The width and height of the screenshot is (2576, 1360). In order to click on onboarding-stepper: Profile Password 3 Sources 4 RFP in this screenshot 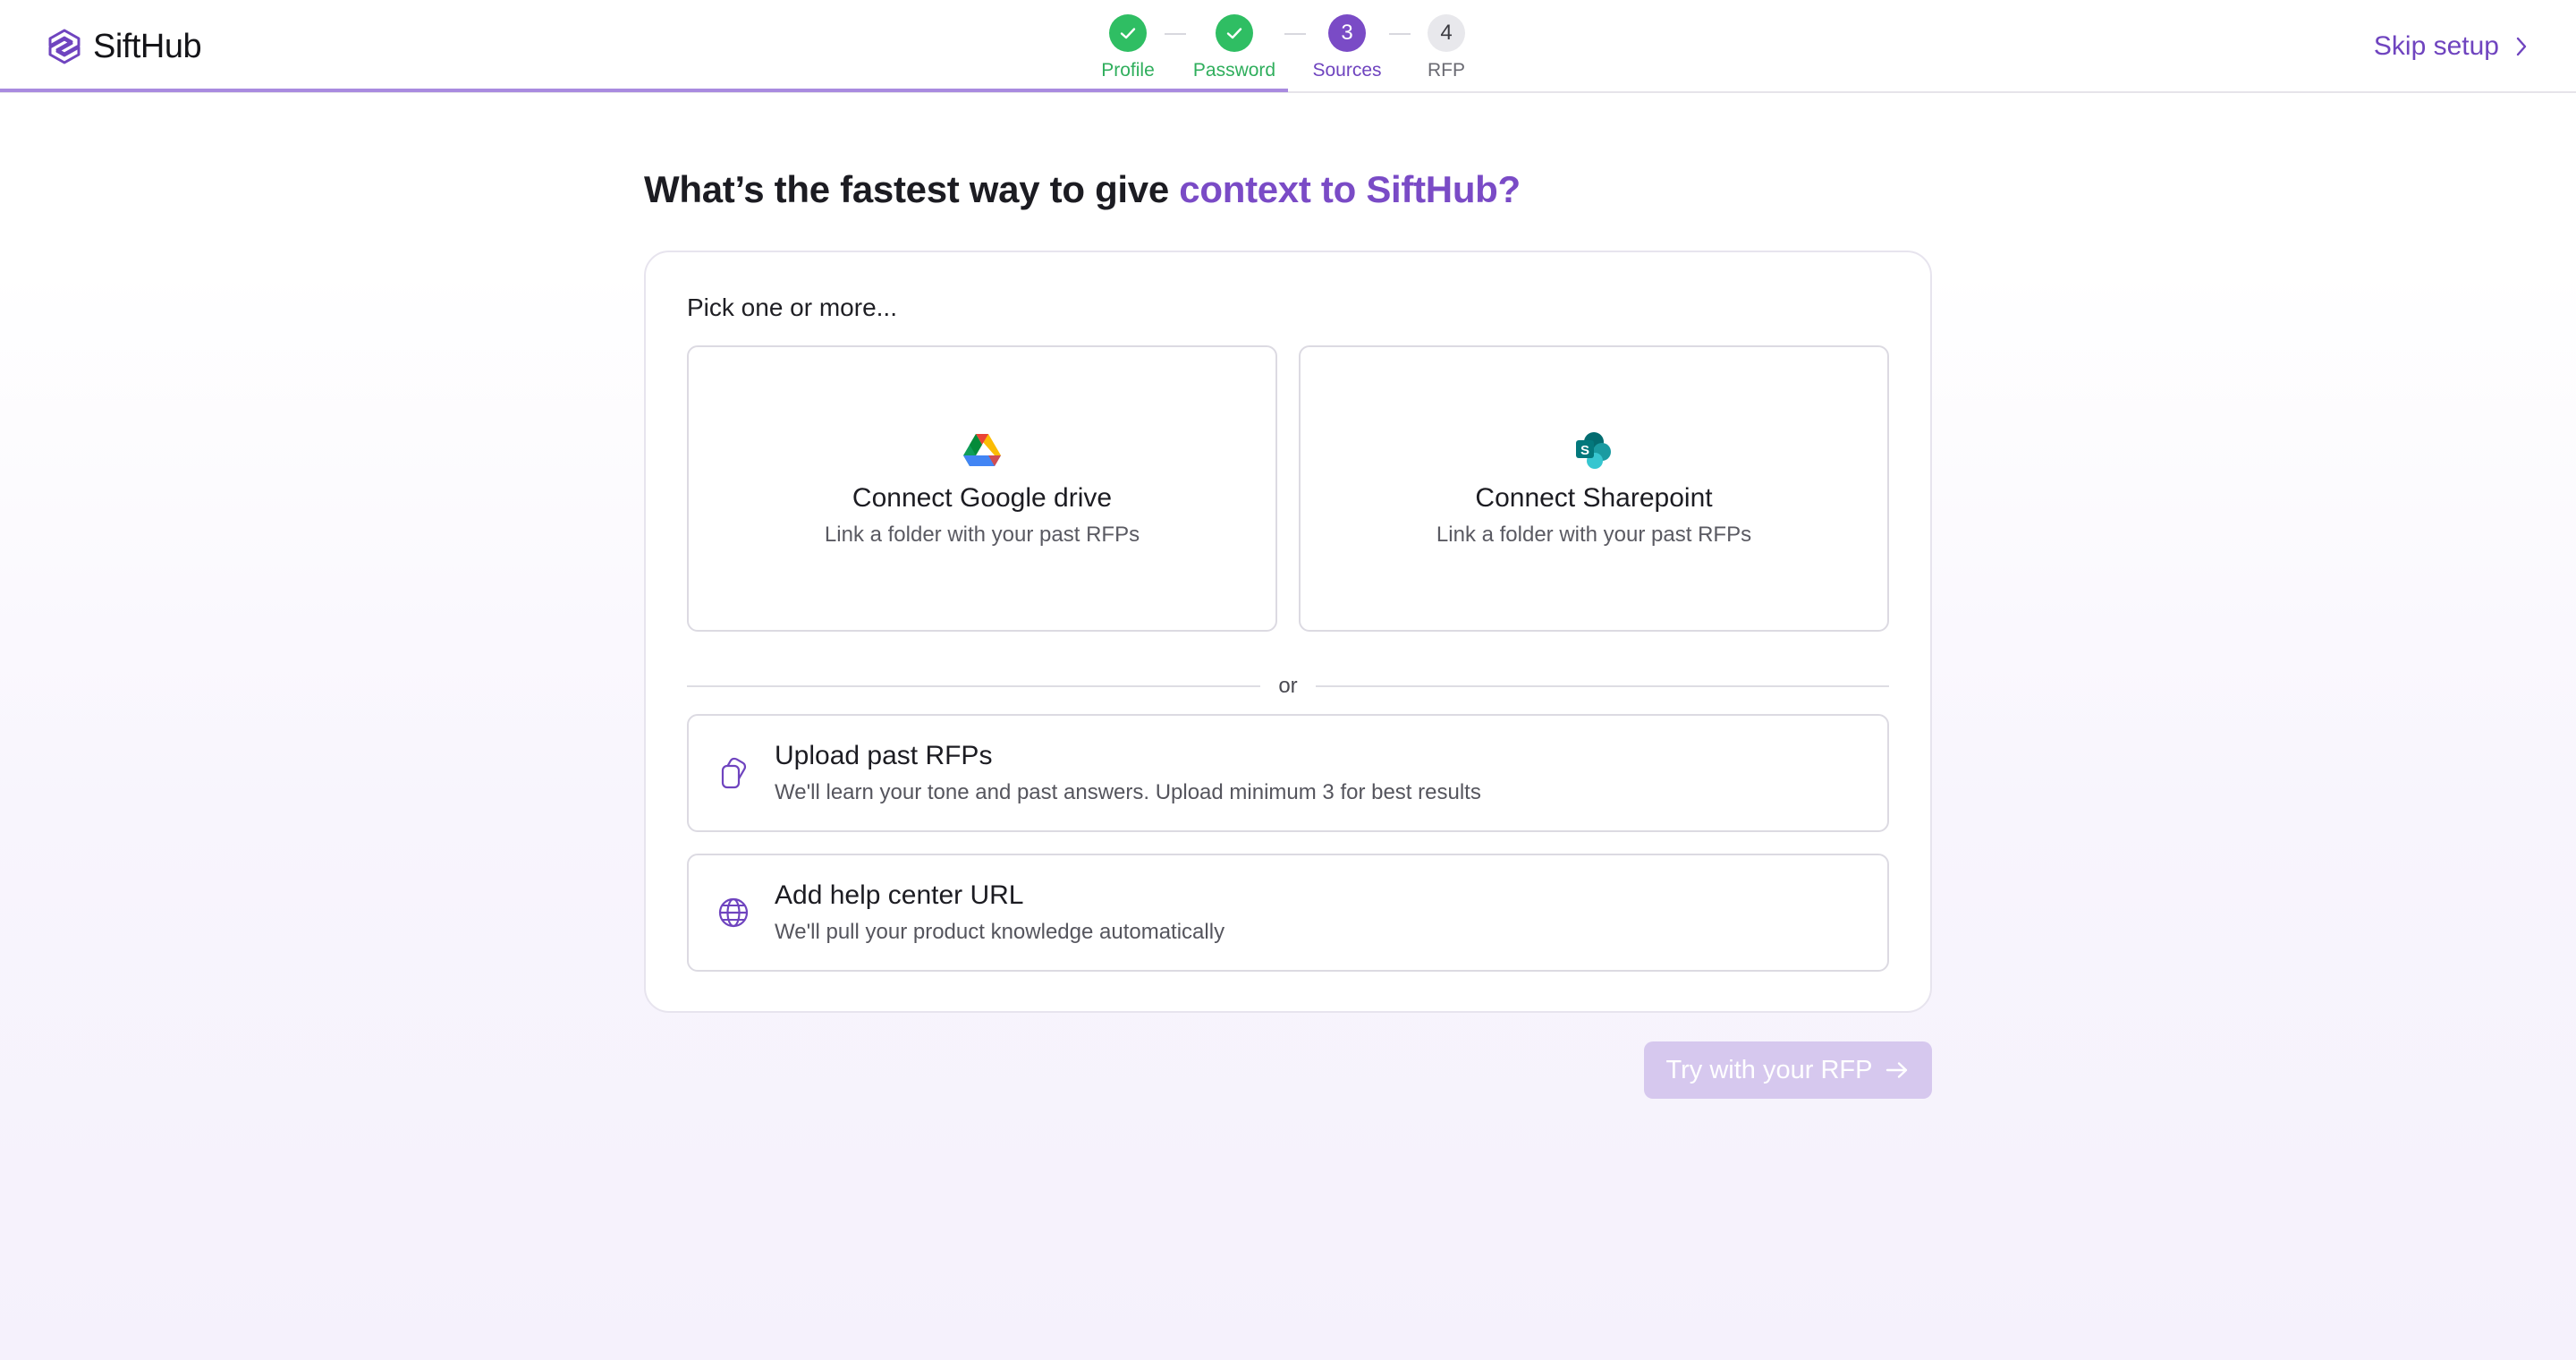, I will do `click(1288, 44)`.